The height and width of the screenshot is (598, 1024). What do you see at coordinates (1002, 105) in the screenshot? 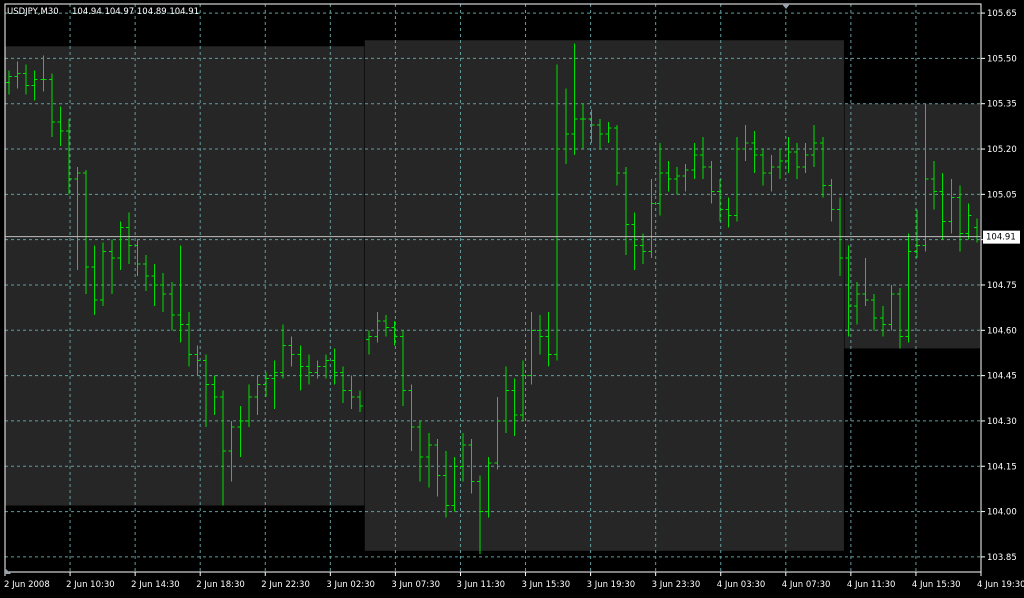
I see `y-tick-label: 105.35` at bounding box center [1002, 105].